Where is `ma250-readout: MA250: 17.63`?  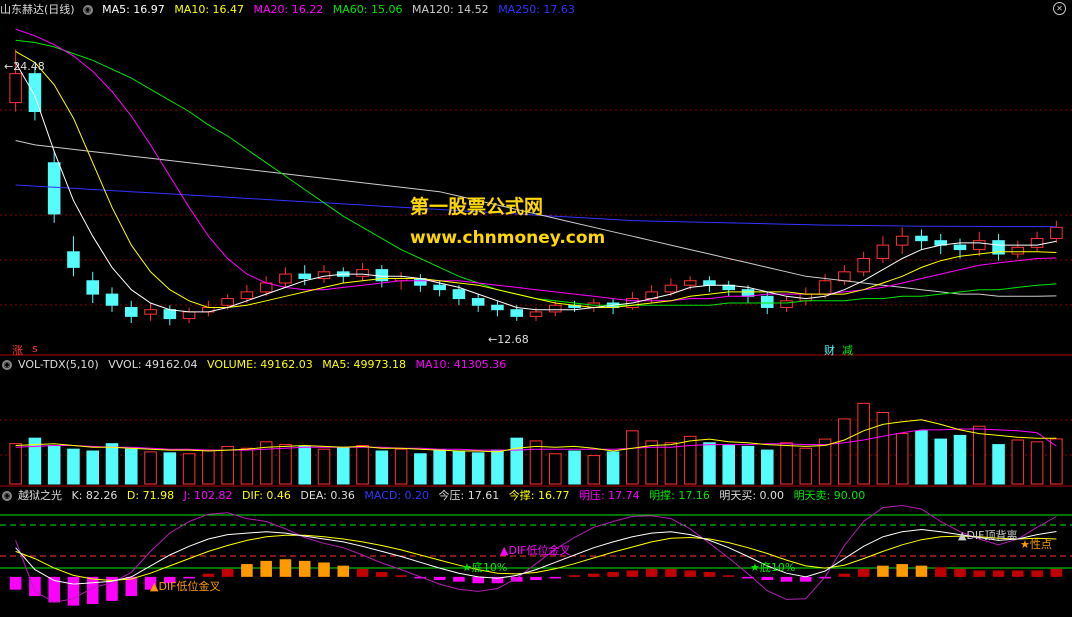 ma250-readout: MA250: 17.63 is located at coordinates (536, 9).